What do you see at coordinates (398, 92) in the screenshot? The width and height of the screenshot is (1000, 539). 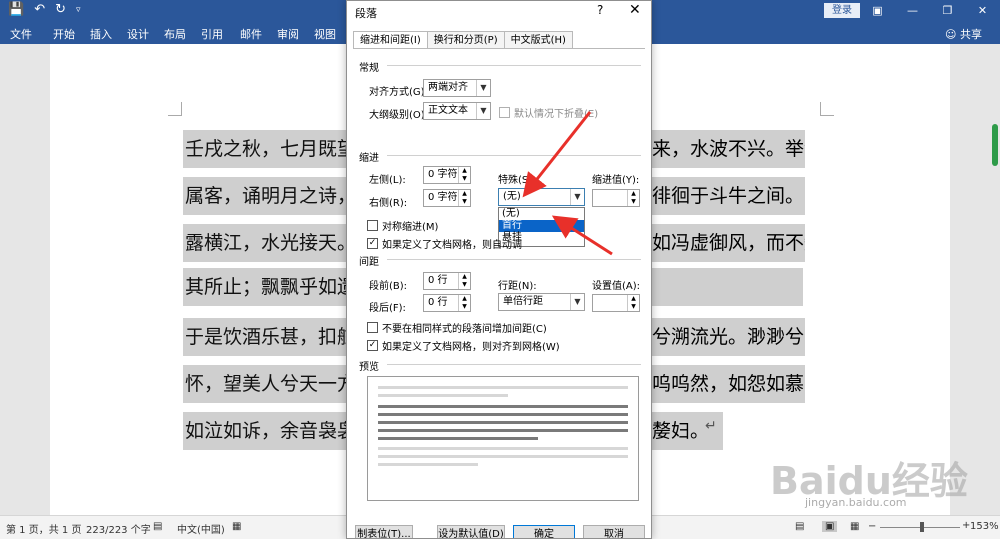 I see `alignment-label: 对齐方式(G):` at bounding box center [398, 92].